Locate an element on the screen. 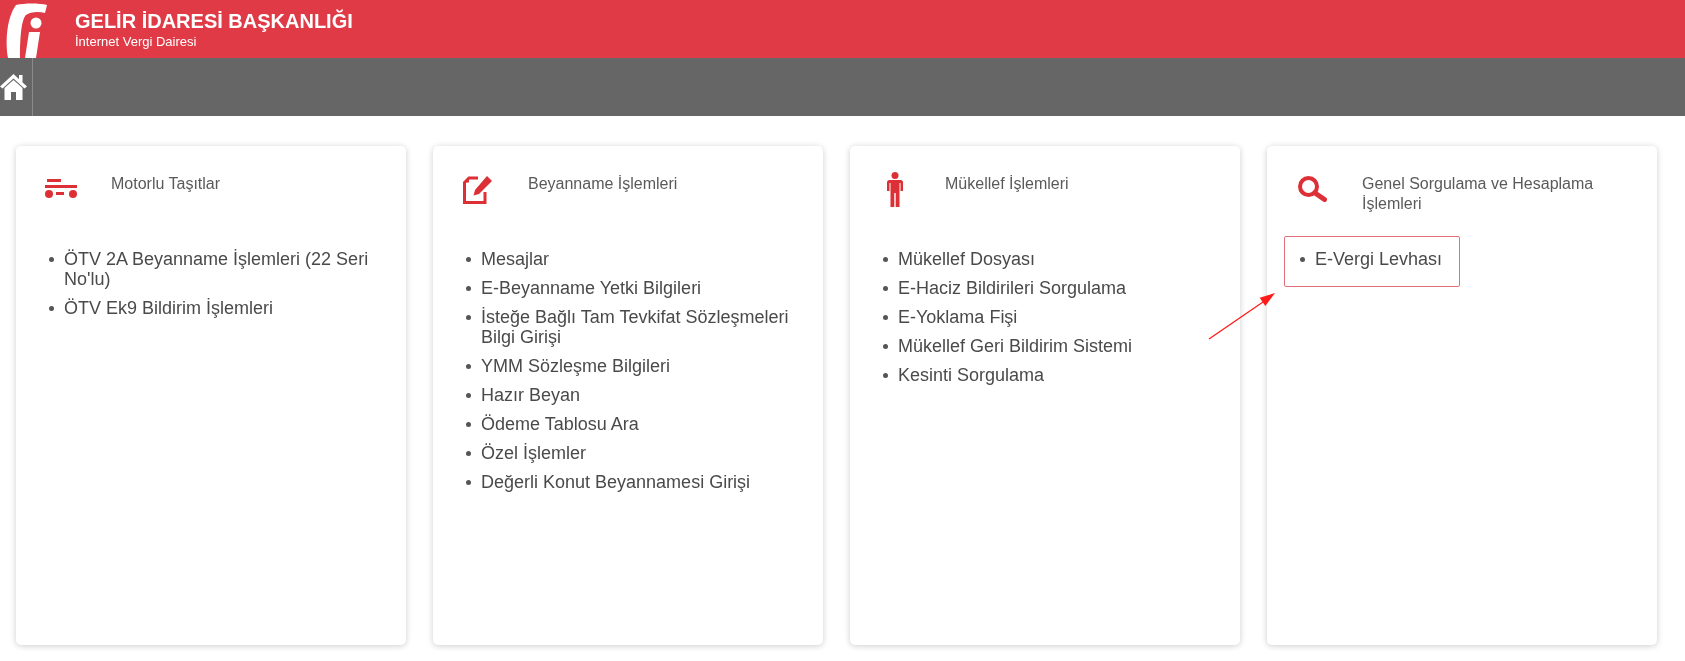 Image resolution: width=1685 pixels, height=661 pixels. person-icon is located at coordinates (895, 189).